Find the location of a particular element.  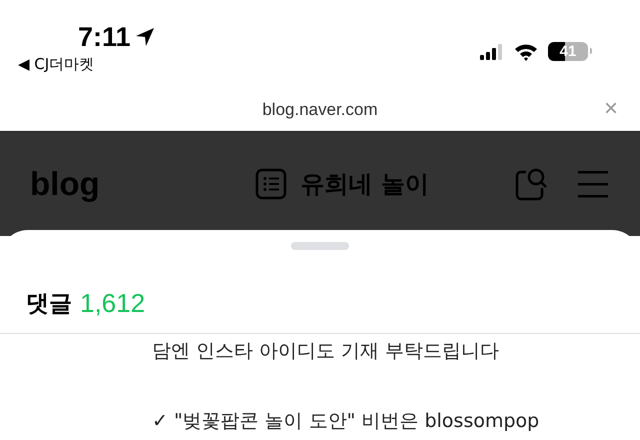

page-url: blog.naver.com is located at coordinates (320, 110).